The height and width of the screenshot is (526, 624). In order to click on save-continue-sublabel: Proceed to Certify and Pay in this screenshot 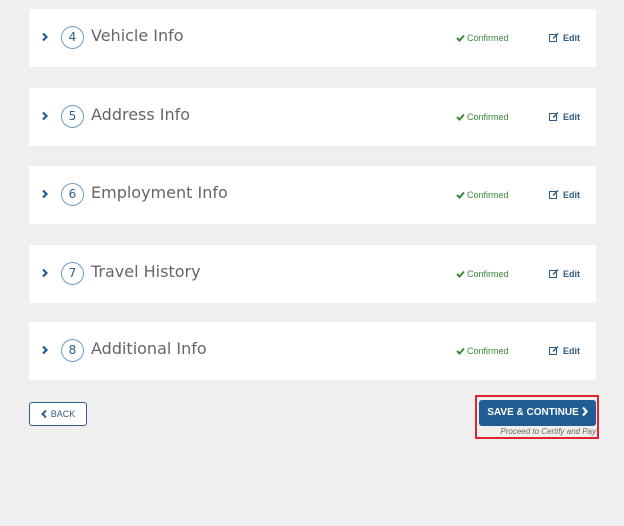, I will do `click(548, 431)`.